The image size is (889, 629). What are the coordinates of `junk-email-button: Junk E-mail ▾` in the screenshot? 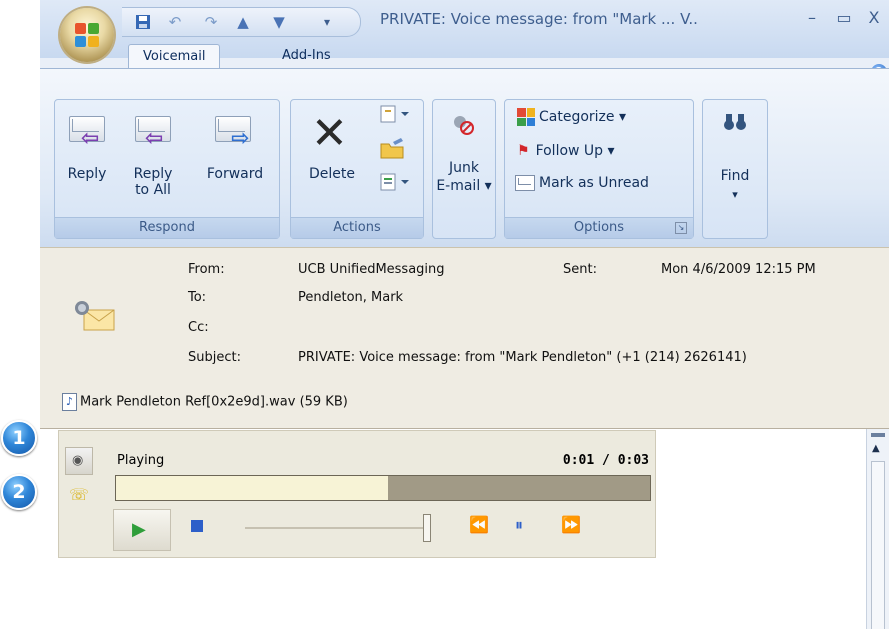 It's located at (464, 169).